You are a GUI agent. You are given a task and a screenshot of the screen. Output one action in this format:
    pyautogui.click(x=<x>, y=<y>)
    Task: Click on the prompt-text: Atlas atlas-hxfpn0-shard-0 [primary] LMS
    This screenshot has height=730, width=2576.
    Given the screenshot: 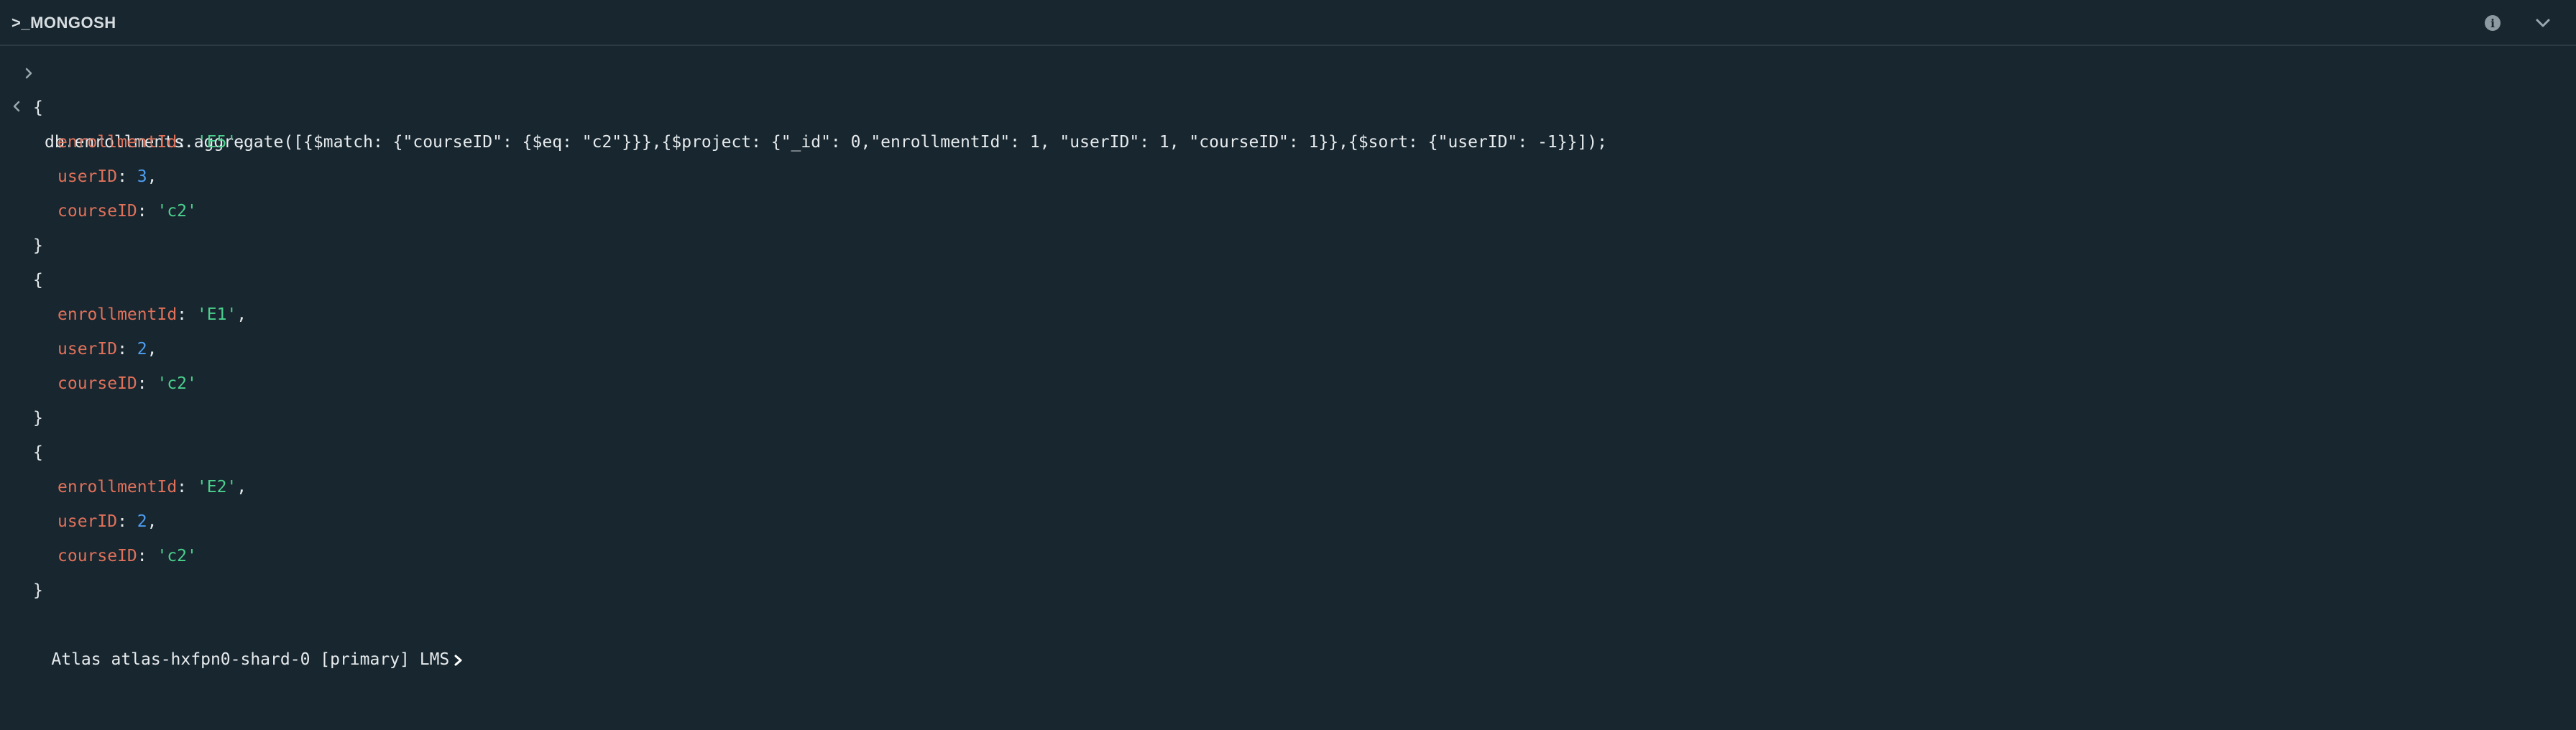 What is the action you would take?
    pyautogui.click(x=250, y=659)
    